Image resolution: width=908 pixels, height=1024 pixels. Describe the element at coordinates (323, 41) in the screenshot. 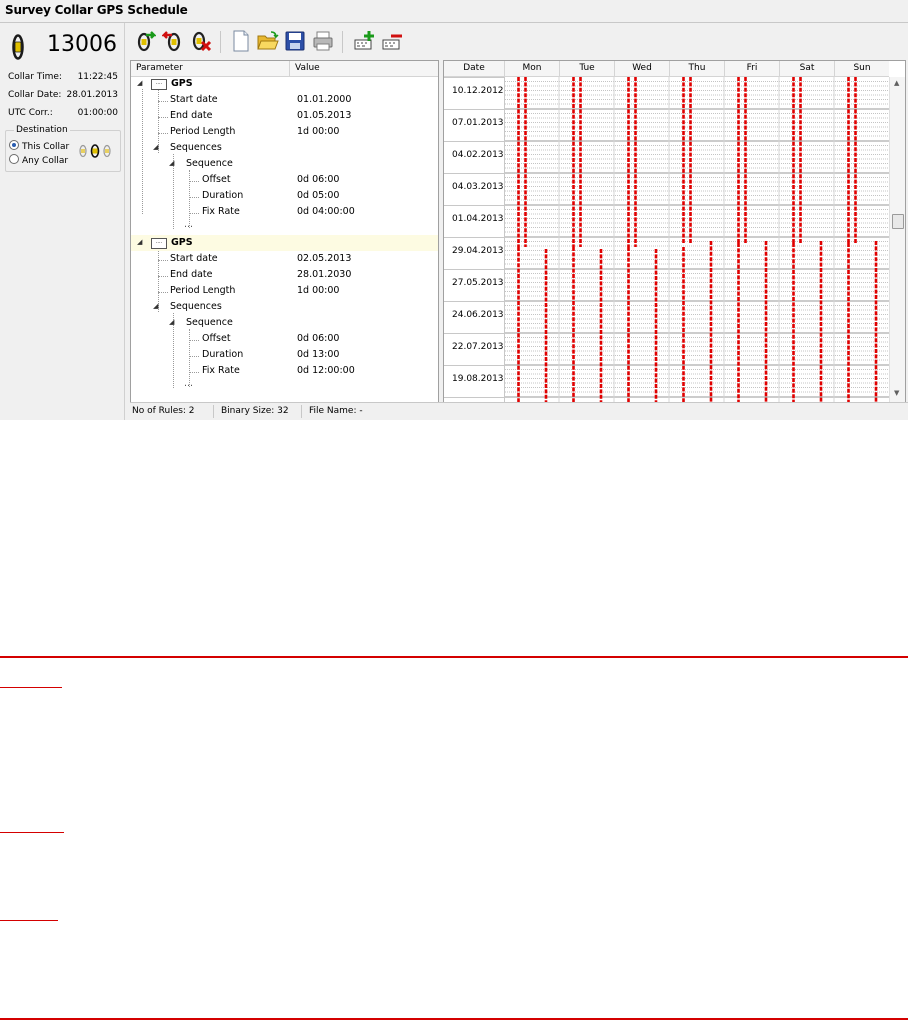

I see `print-icon` at that location.